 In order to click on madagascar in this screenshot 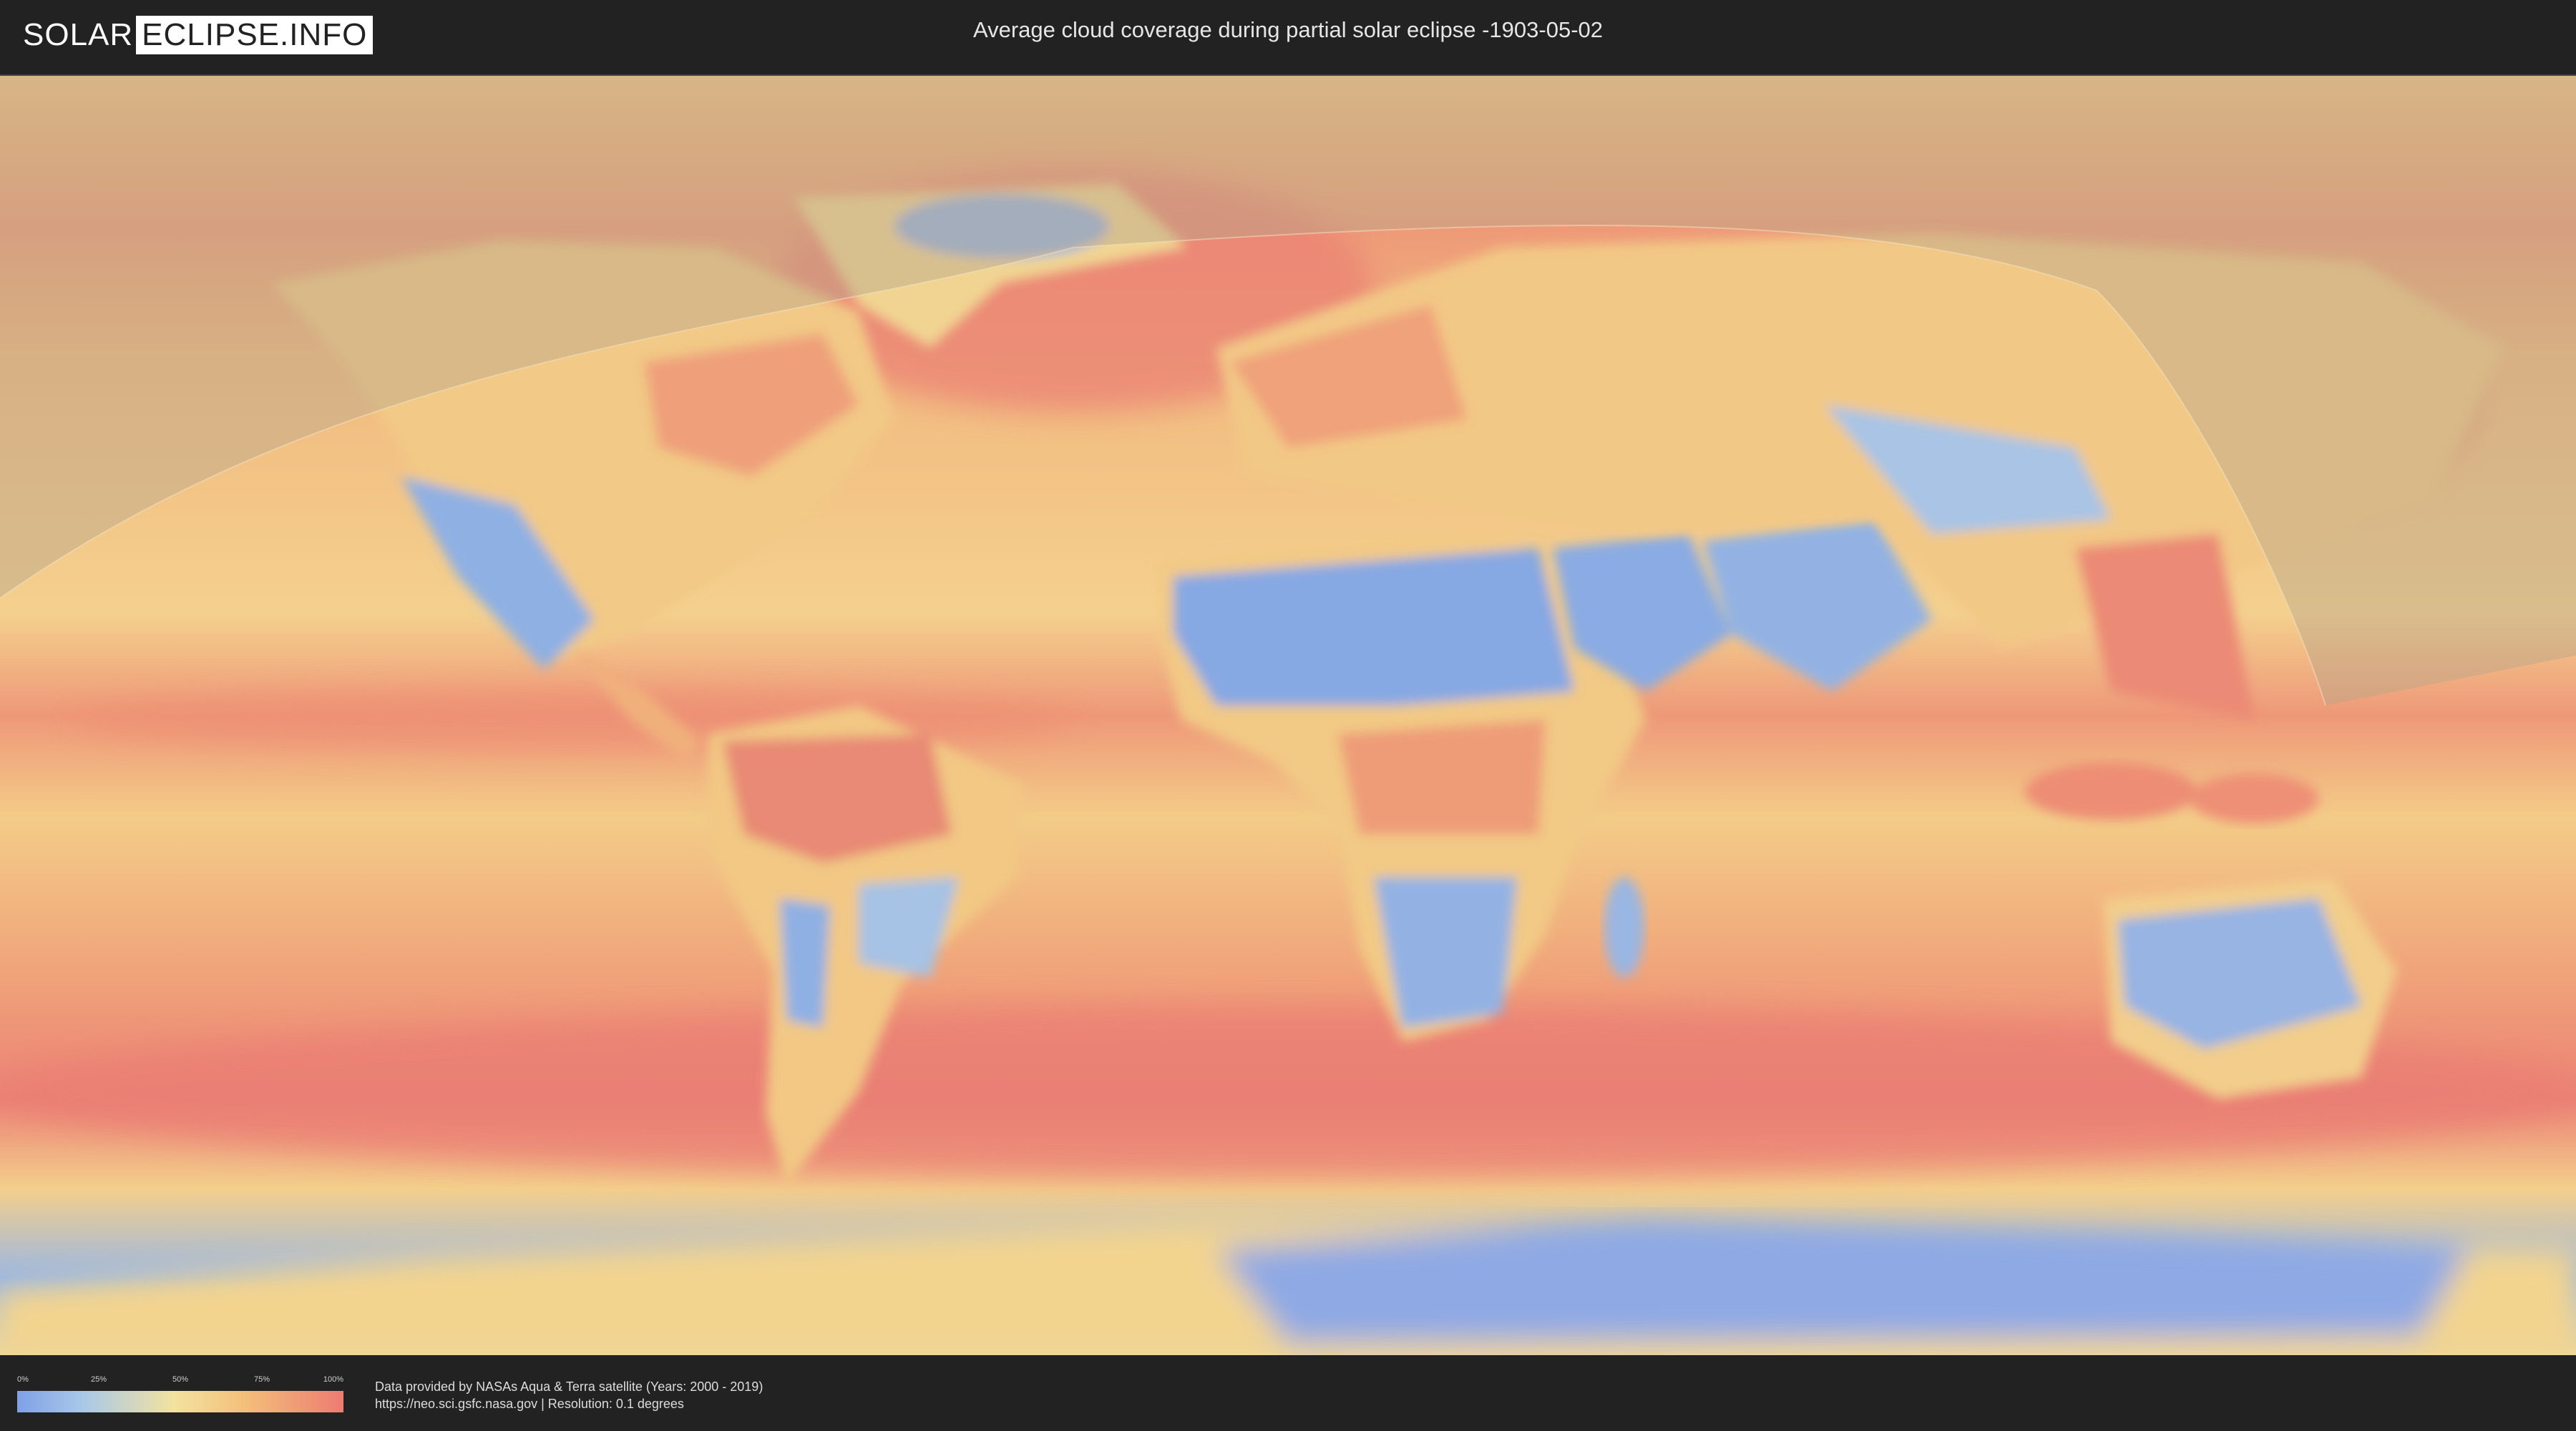, I will do `click(1624, 927)`.